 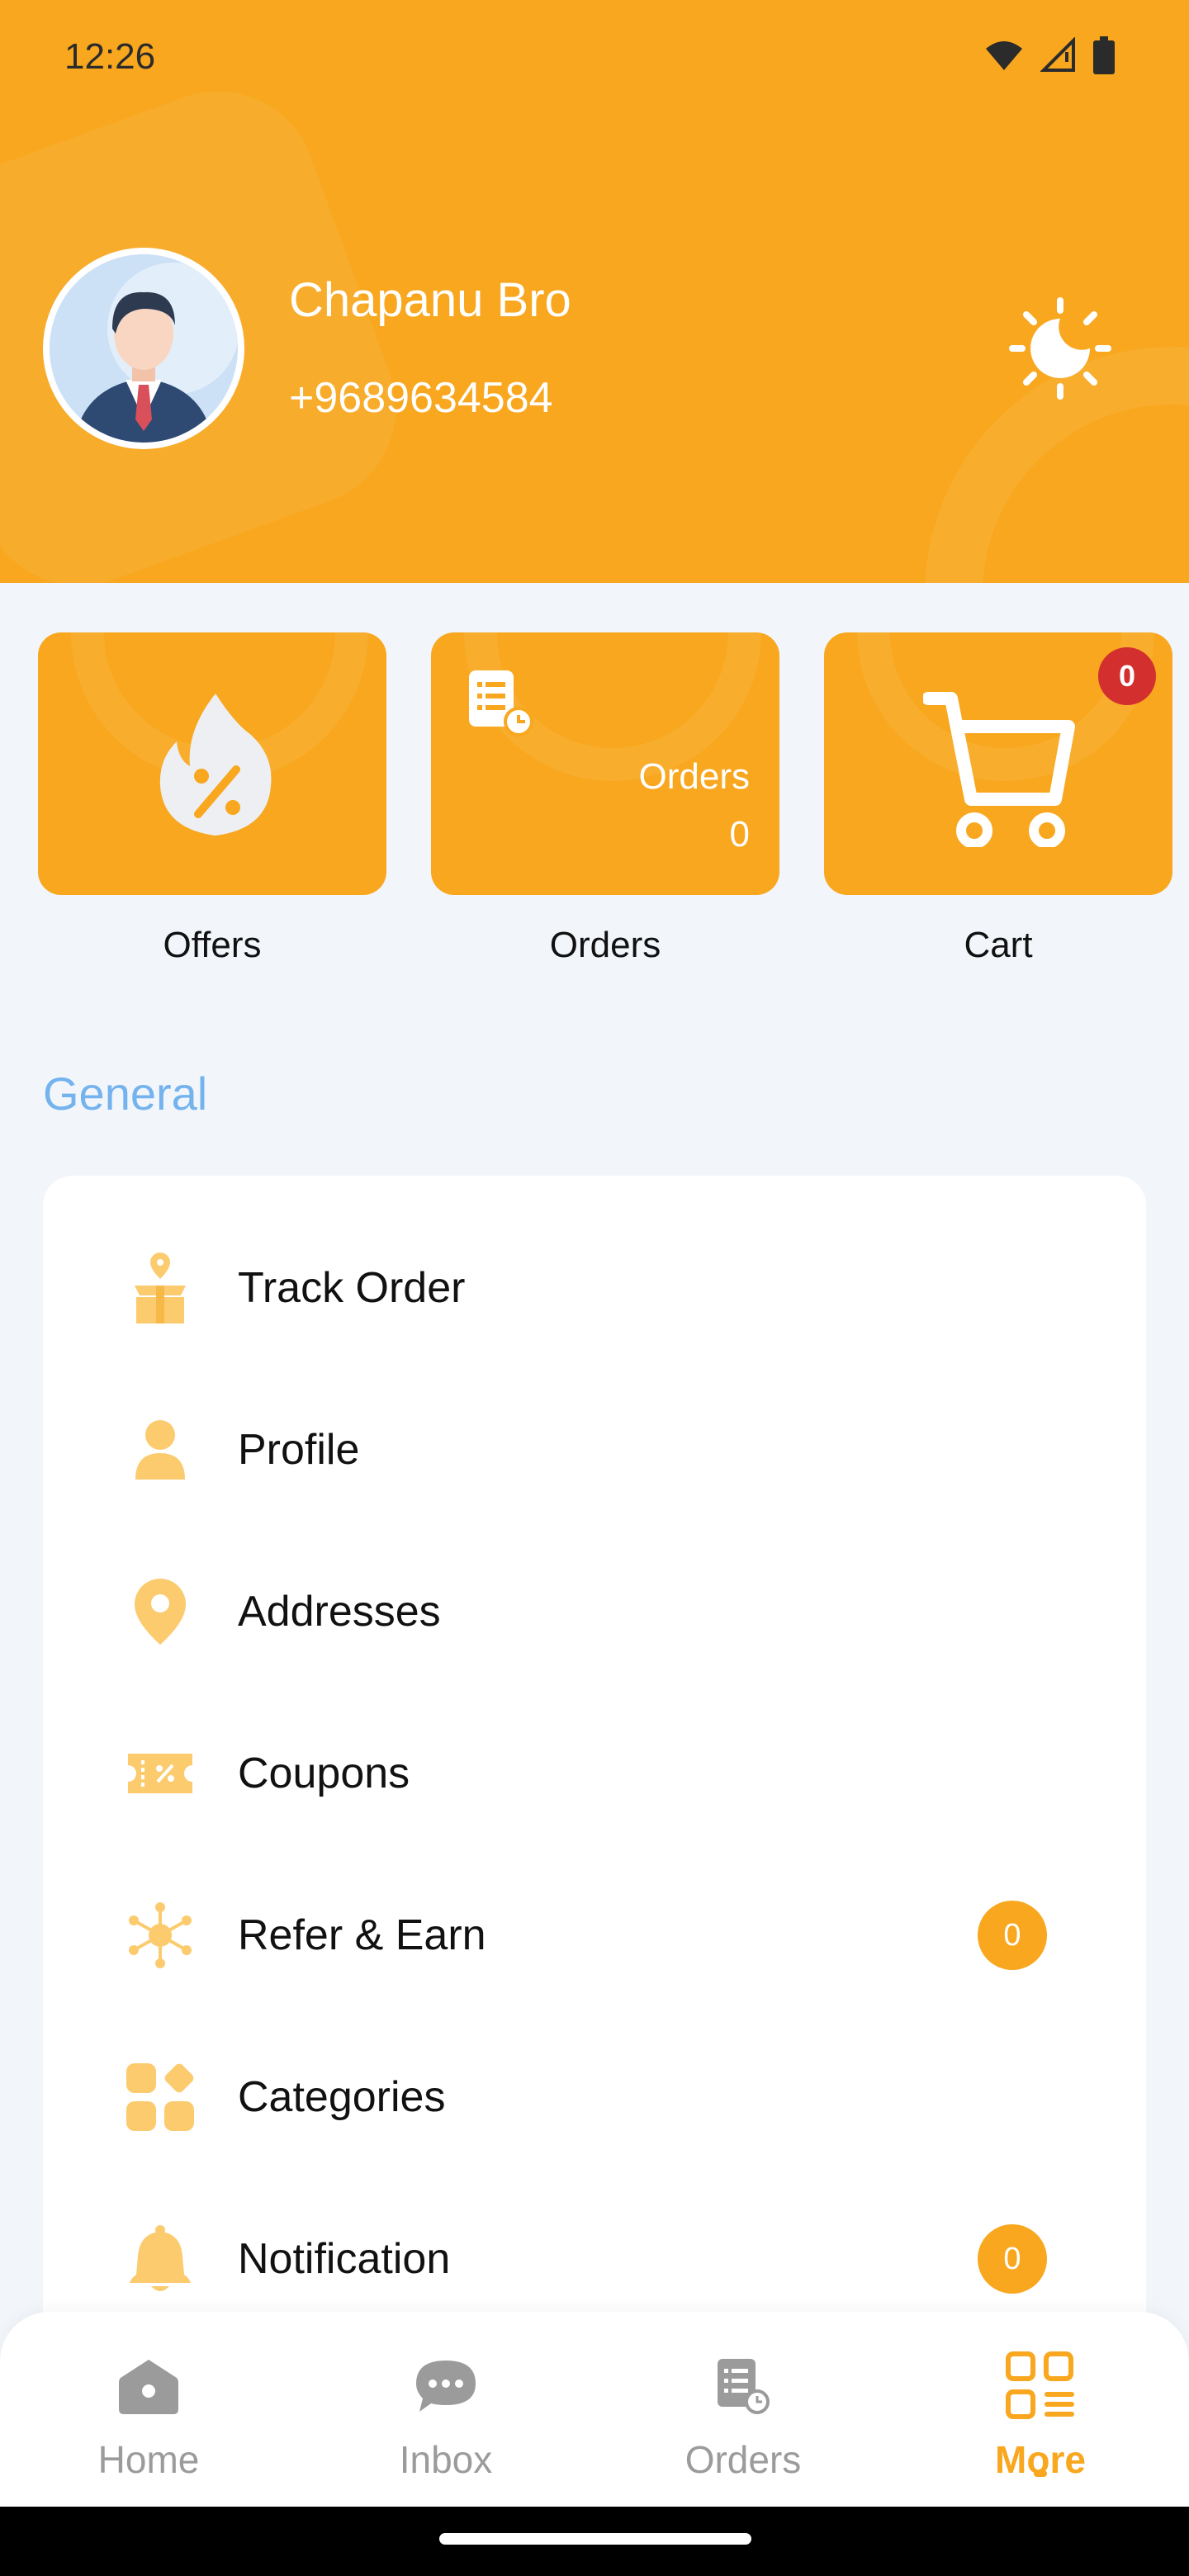 What do you see at coordinates (594, 1288) in the screenshot?
I see `menu-item-track-order: Track Order` at bounding box center [594, 1288].